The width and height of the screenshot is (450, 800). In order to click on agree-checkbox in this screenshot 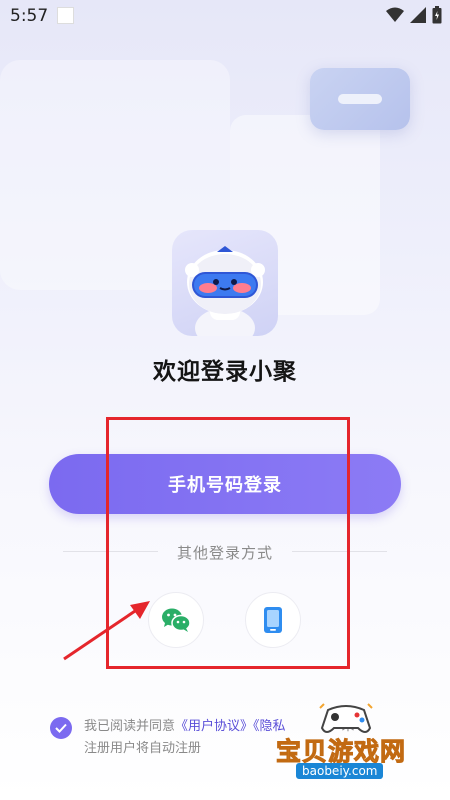, I will do `click(61, 728)`.